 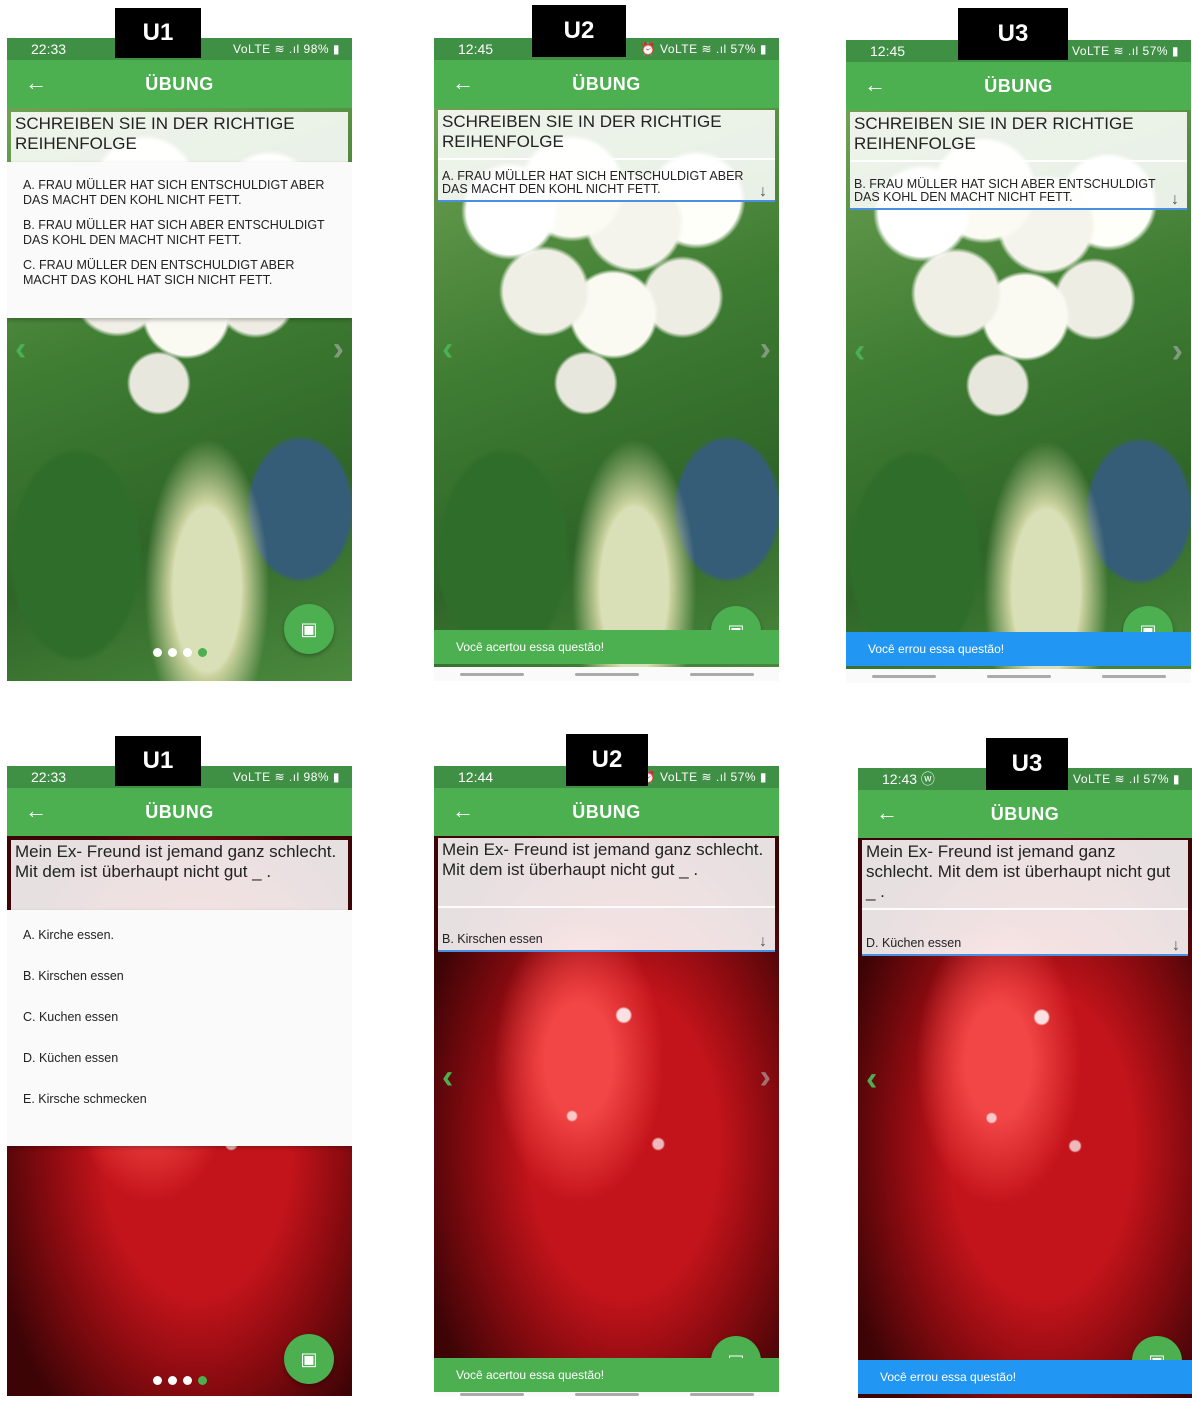 What do you see at coordinates (908, 779) in the screenshot?
I see `status-time: 12:43 ⓦ` at bounding box center [908, 779].